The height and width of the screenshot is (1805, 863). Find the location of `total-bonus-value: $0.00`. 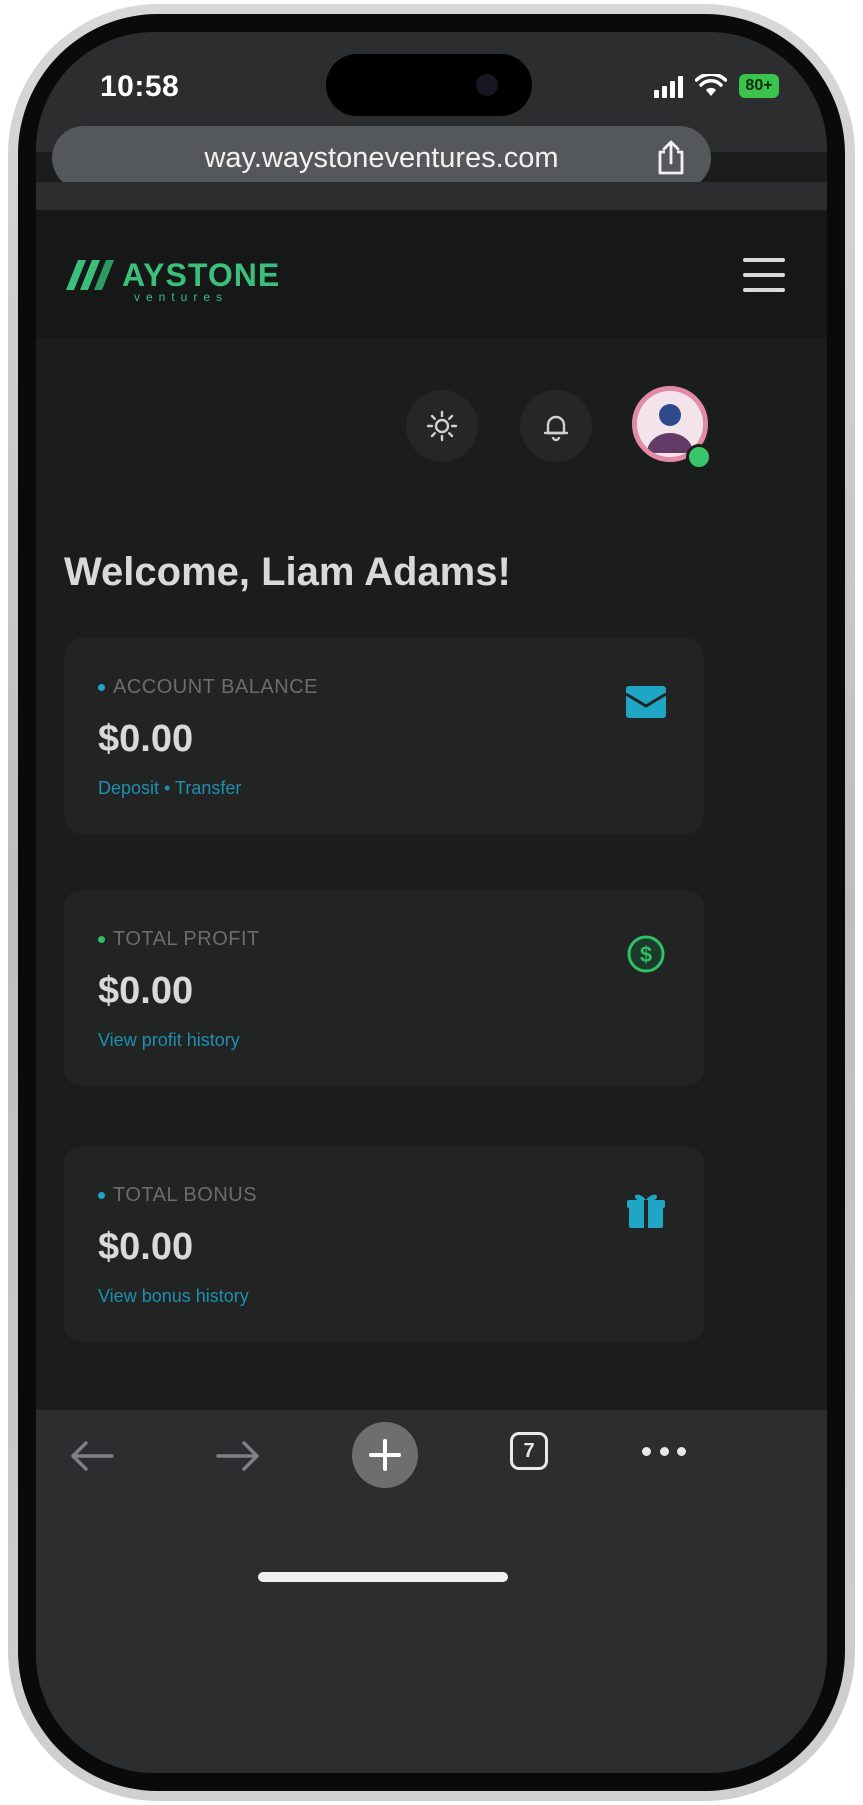

total-bonus-value: $0.00 is located at coordinates (146, 1247).